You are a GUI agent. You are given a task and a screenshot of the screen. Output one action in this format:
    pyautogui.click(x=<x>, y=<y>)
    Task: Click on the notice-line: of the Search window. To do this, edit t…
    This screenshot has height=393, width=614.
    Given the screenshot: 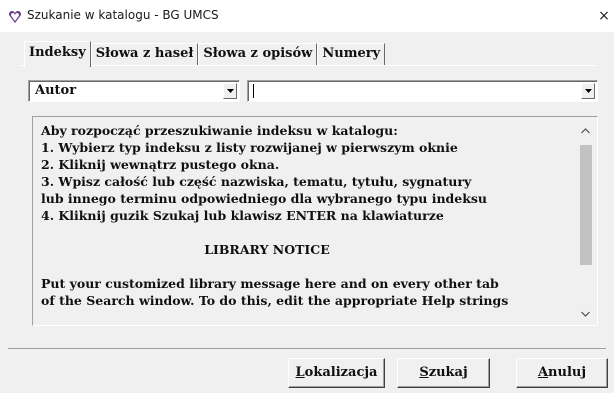 What is the action you would take?
    pyautogui.click(x=275, y=300)
    